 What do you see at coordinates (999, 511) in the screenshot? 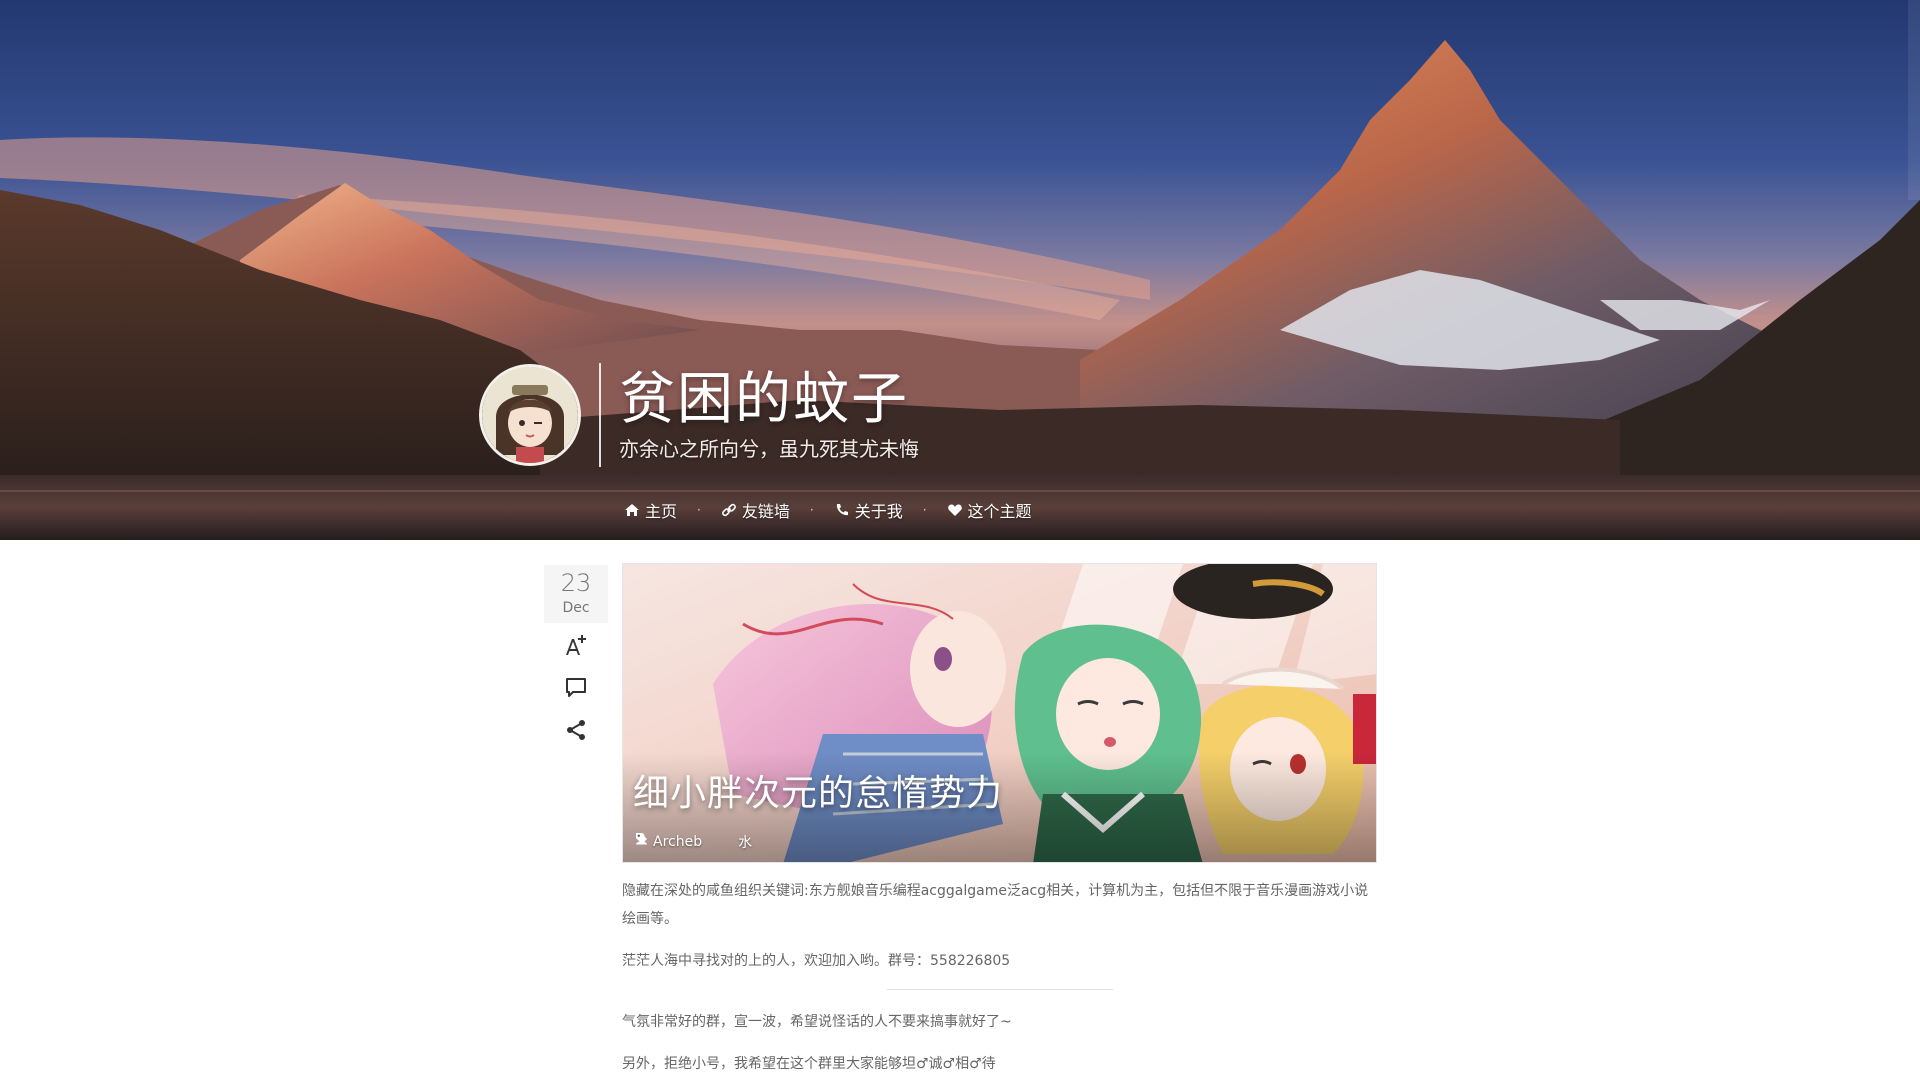
I see `nav-item-label: 这个主题` at bounding box center [999, 511].